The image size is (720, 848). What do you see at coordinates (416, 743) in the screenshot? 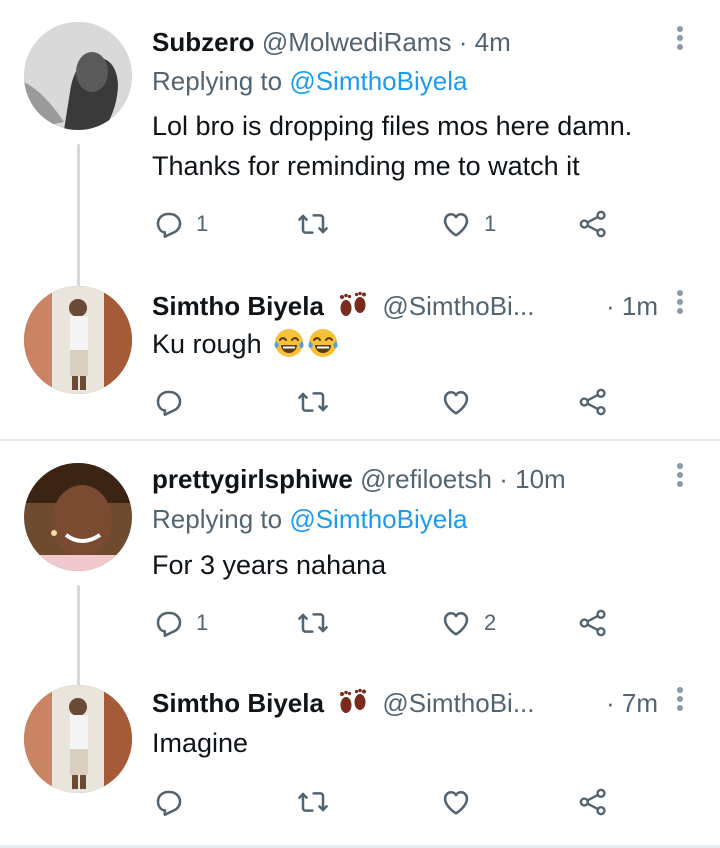
I see `tweet-text: Imagine` at bounding box center [416, 743].